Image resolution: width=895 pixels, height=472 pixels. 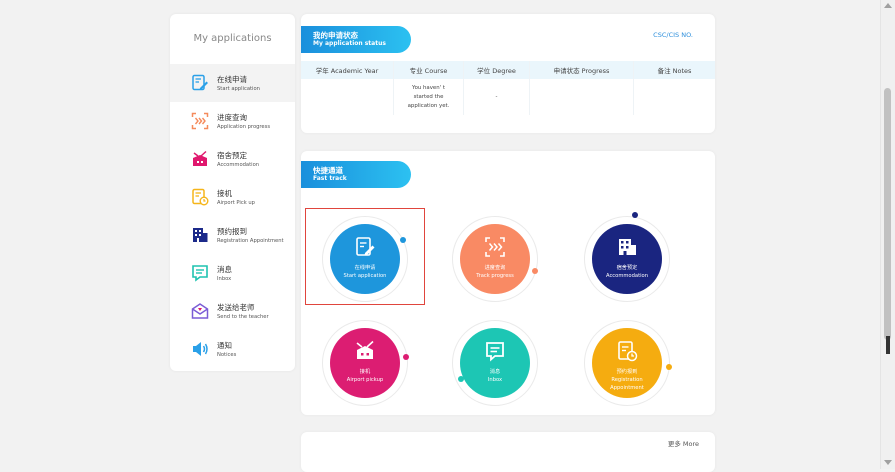 I want to click on badge-title-en: My application status, so click(x=349, y=43).